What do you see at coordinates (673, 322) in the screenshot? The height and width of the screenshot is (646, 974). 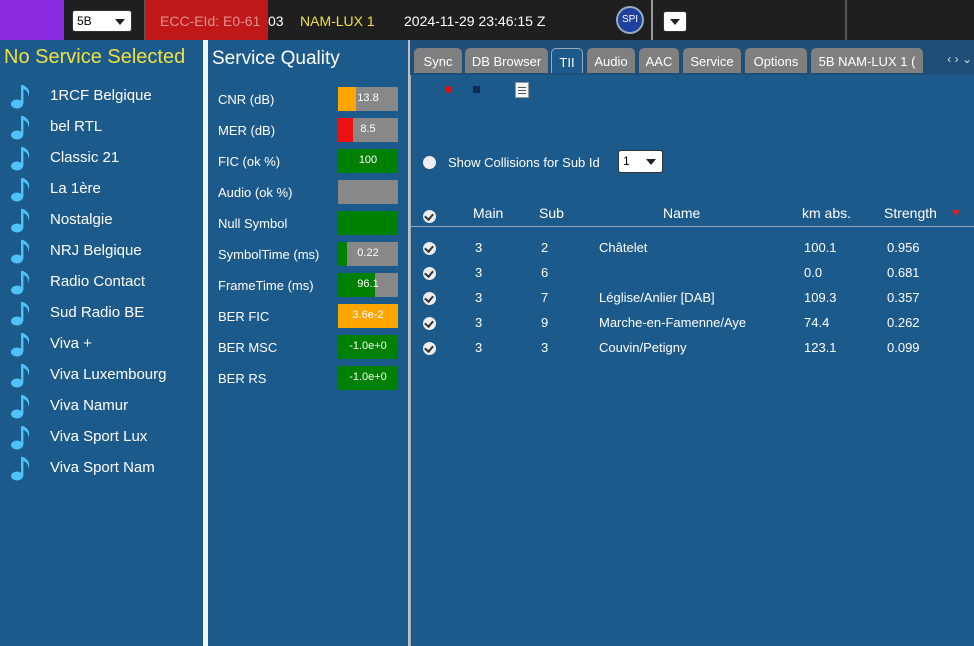 I see `cell-name: Marche-en-Famenne/Aye` at bounding box center [673, 322].